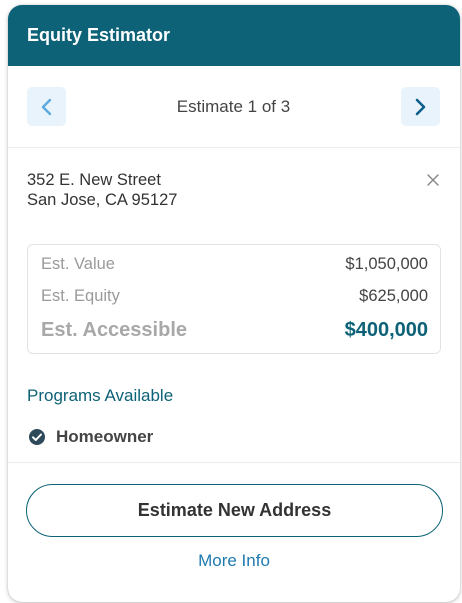  Describe the element at coordinates (234, 335) in the screenshot. I see `estimate-row-accessible: Est. Accessible $400,000` at that location.